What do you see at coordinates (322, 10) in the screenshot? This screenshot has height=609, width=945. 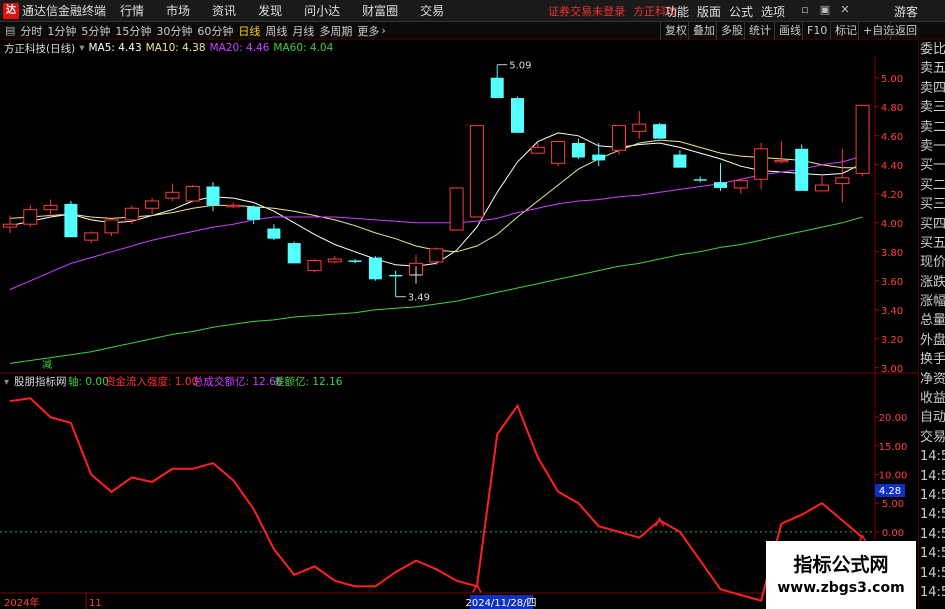 I see `menu-ask: 问小达` at bounding box center [322, 10].